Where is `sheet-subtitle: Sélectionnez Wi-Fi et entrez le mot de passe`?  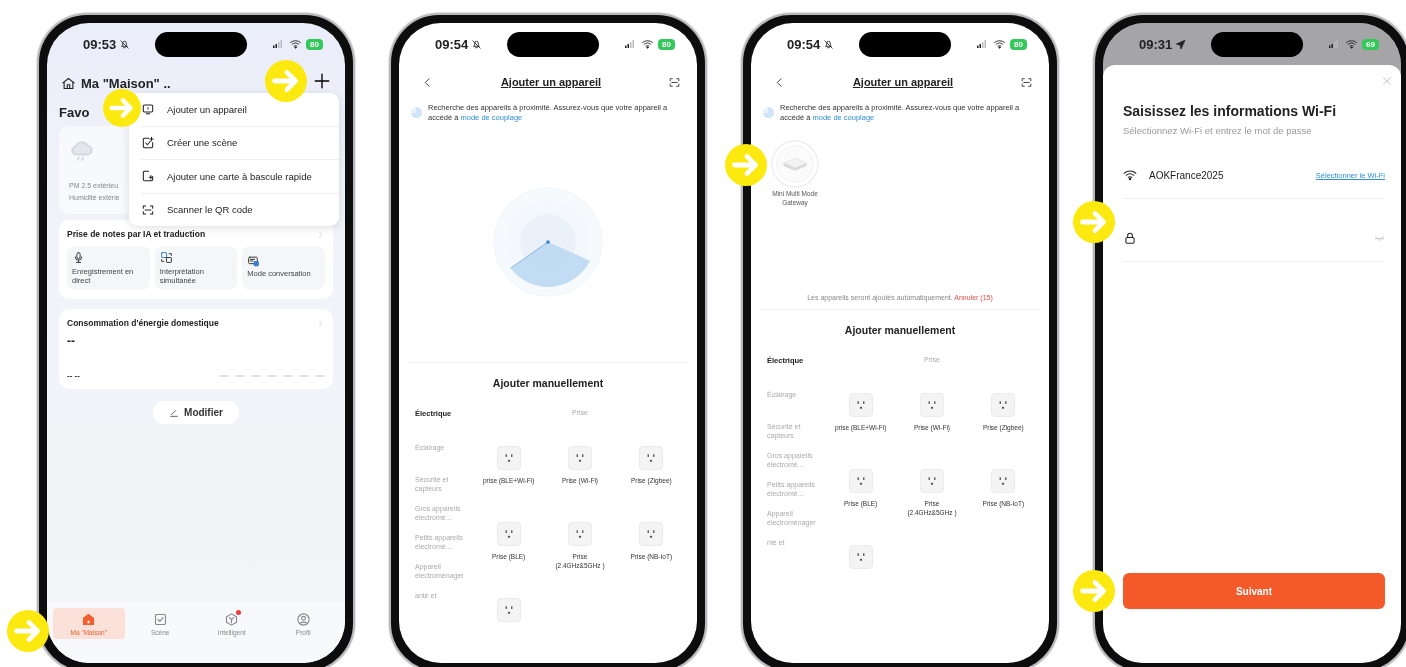 sheet-subtitle: Sélectionnez Wi-Fi et entrez le mot de passe is located at coordinates (1218, 130).